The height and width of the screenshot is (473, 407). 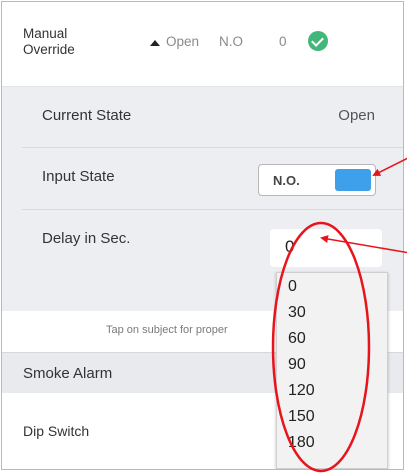 What do you see at coordinates (318, 41) in the screenshot?
I see `check-circle-icon` at bounding box center [318, 41].